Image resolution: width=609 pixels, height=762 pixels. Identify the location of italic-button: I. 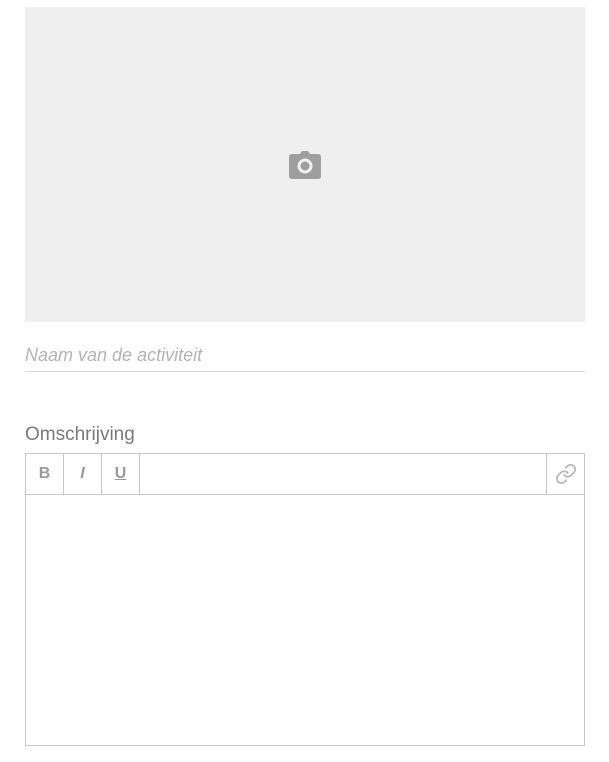
(83, 474).